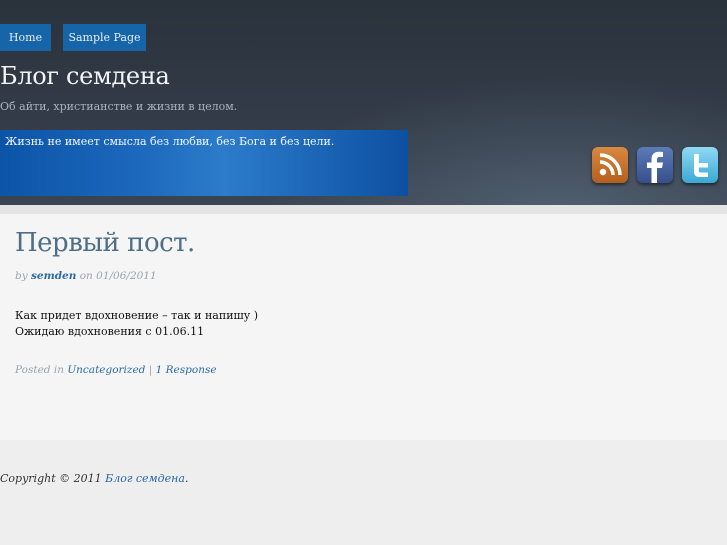 Image resolution: width=727 pixels, height=545 pixels. What do you see at coordinates (145, 478) in the screenshot?
I see `footer-site-link: Блог семдена` at bounding box center [145, 478].